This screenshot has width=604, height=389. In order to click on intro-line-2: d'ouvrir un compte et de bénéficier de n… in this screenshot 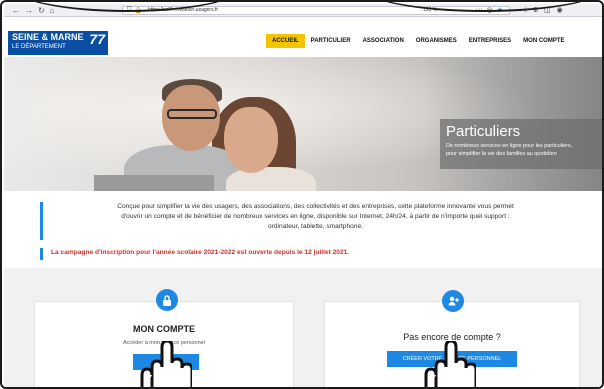, I will do `click(315, 216)`.